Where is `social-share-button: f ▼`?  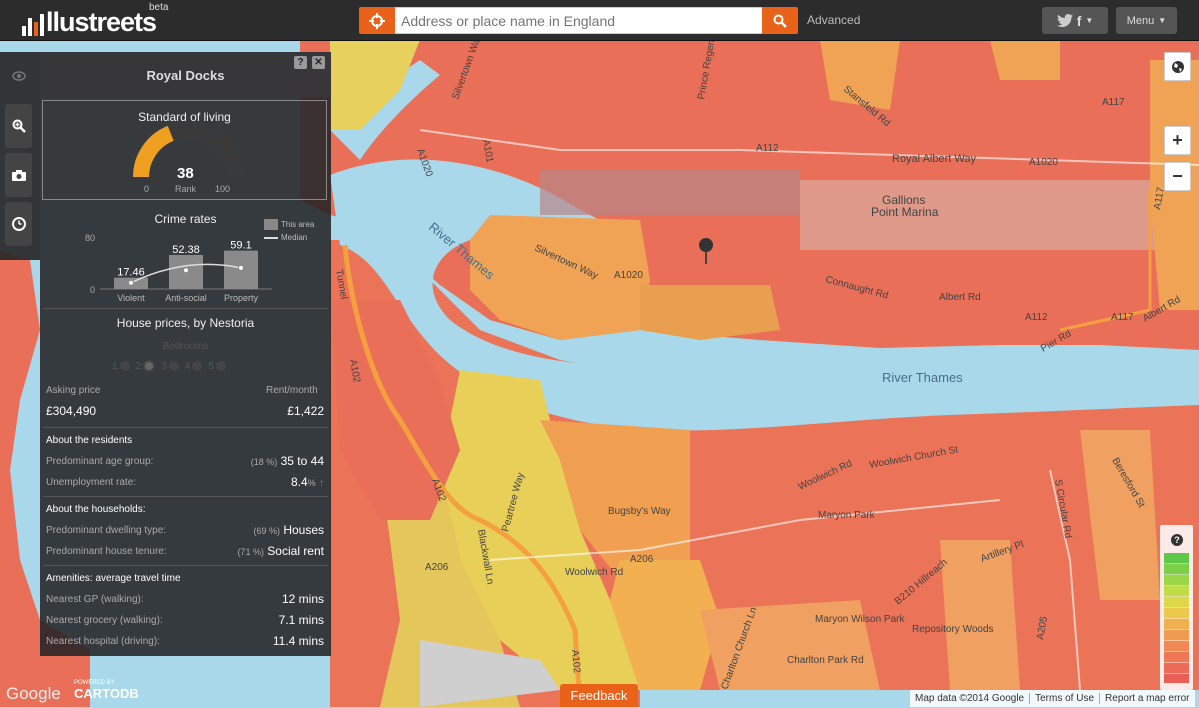 social-share-button: f ▼ is located at coordinates (1075, 20).